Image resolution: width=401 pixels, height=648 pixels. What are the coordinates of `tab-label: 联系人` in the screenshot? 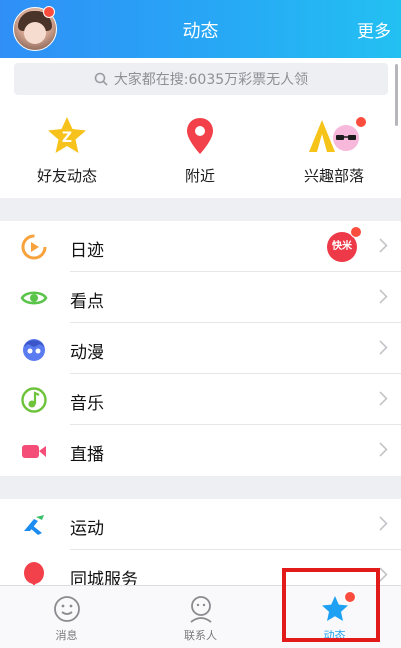 It's located at (200, 635).